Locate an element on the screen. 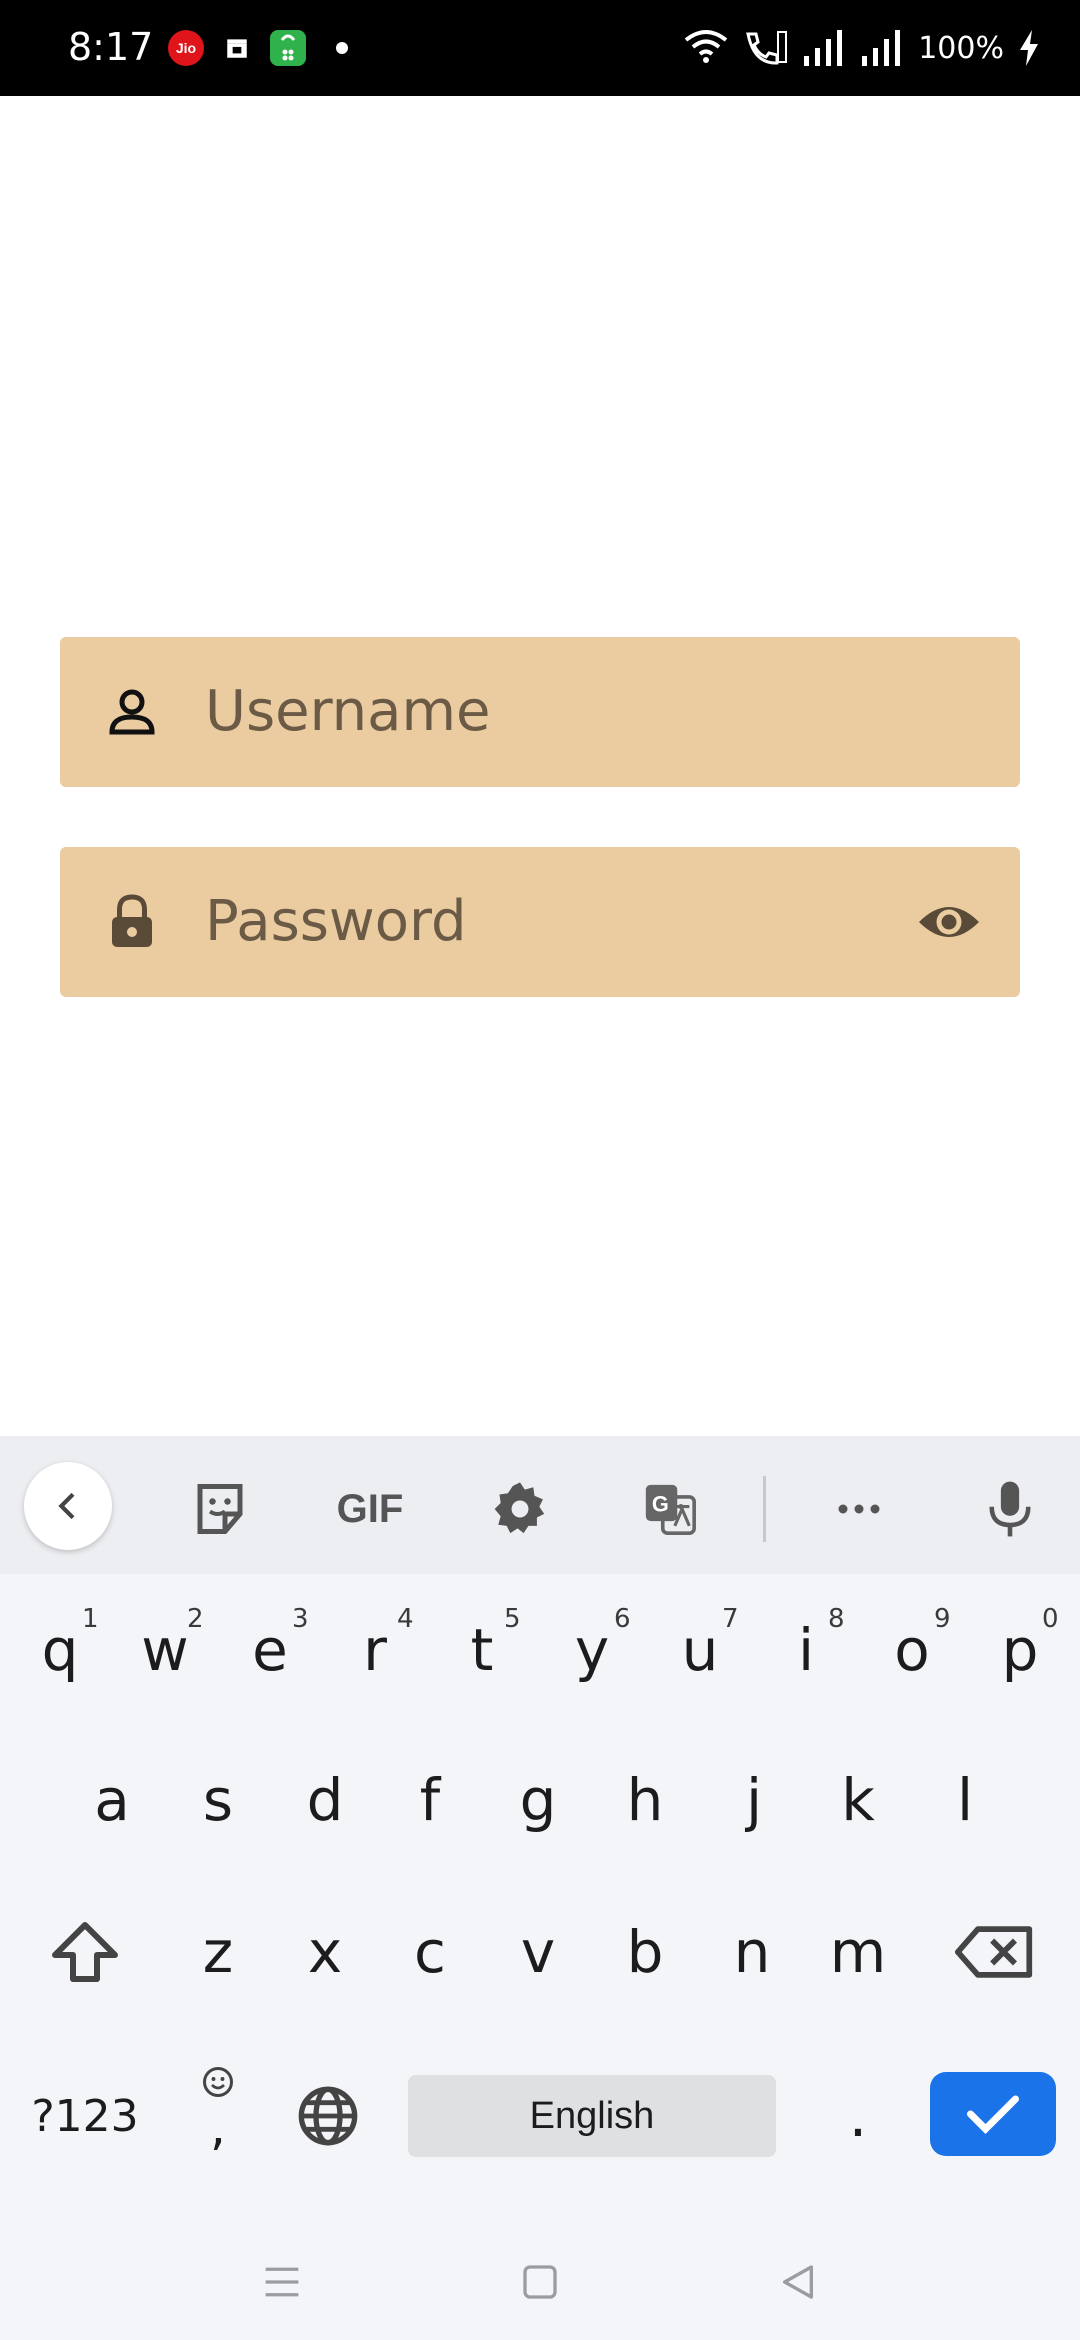  language-key is located at coordinates (328, 2116).